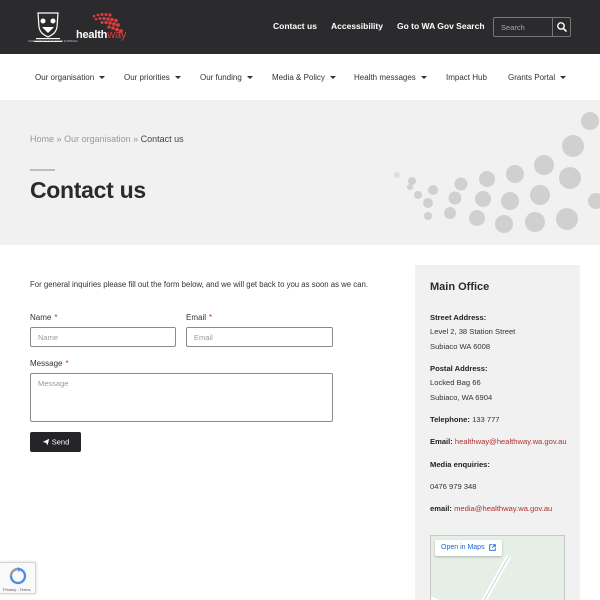 The height and width of the screenshot is (600, 600). What do you see at coordinates (97, 139) in the screenshot?
I see `breadcrumb-our-organisation-link: Our organisation` at bounding box center [97, 139].